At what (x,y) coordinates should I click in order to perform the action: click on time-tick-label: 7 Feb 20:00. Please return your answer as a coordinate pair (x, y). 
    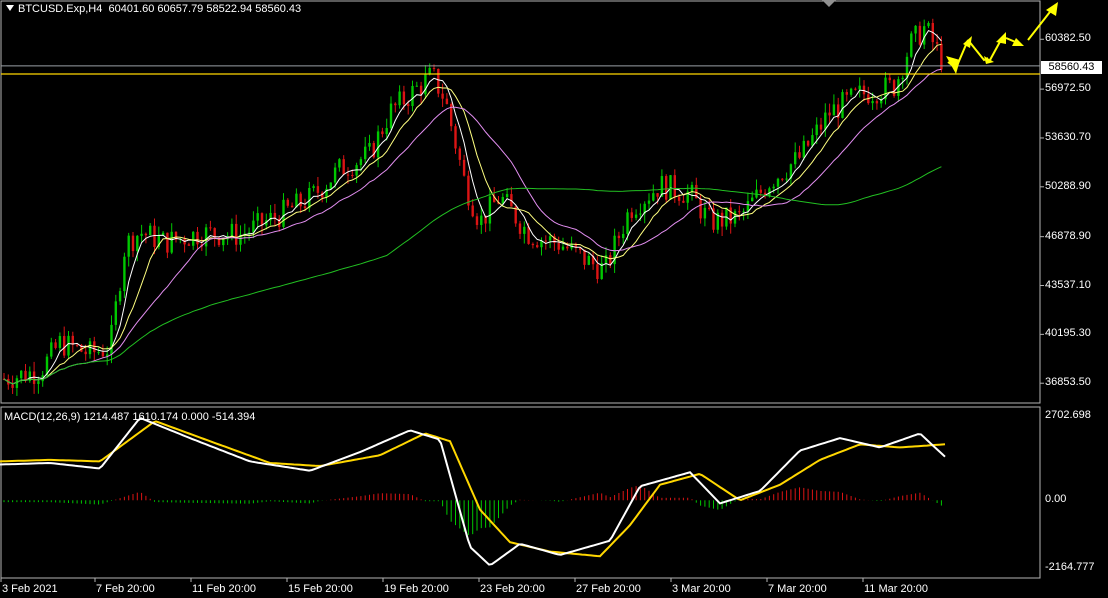
    Looking at the image, I should click on (125, 589).